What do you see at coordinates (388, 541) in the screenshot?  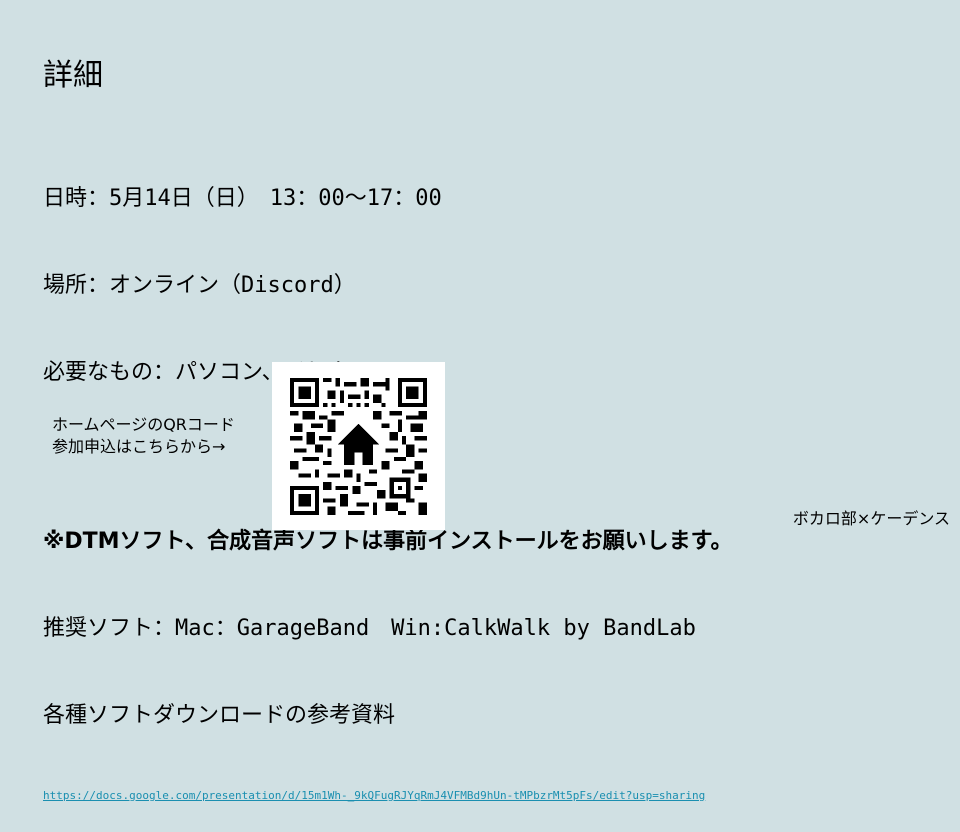 I see `notice-line: ※DTMソフト、合成音声ソフトは事前インストールをお願いします。` at bounding box center [388, 541].